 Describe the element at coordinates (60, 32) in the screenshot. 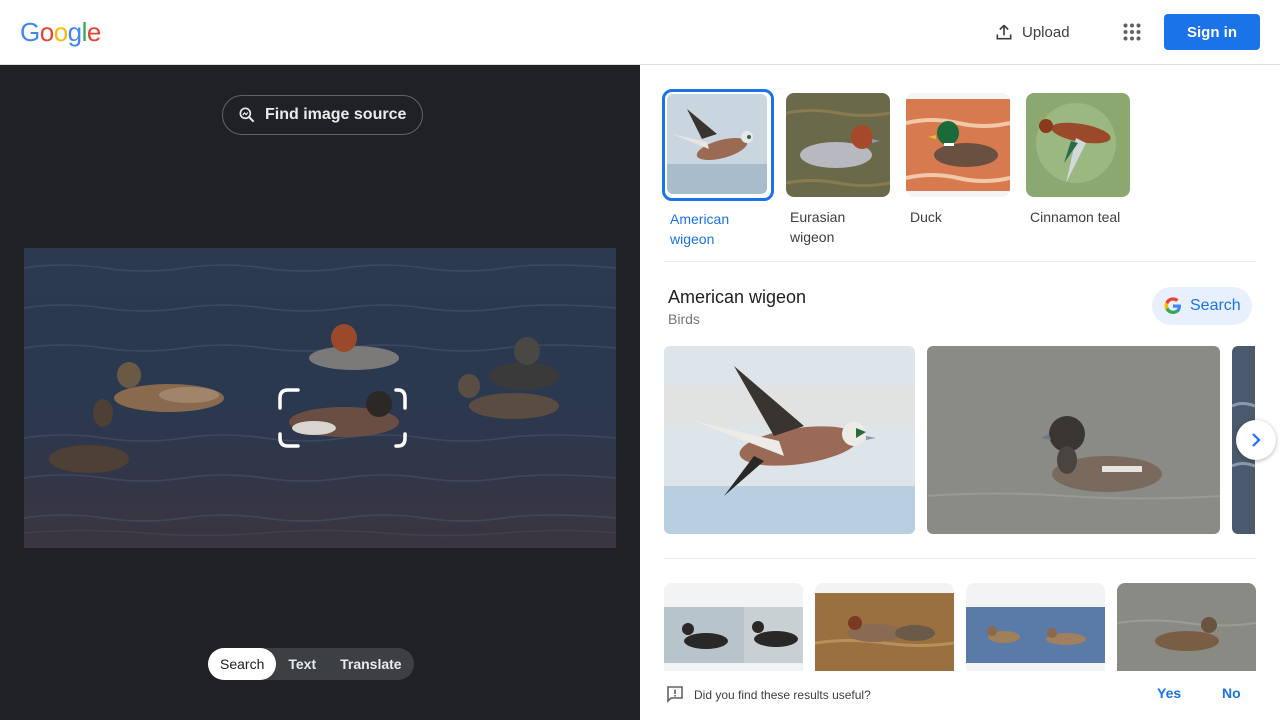

I see `google-logo: Google` at that location.